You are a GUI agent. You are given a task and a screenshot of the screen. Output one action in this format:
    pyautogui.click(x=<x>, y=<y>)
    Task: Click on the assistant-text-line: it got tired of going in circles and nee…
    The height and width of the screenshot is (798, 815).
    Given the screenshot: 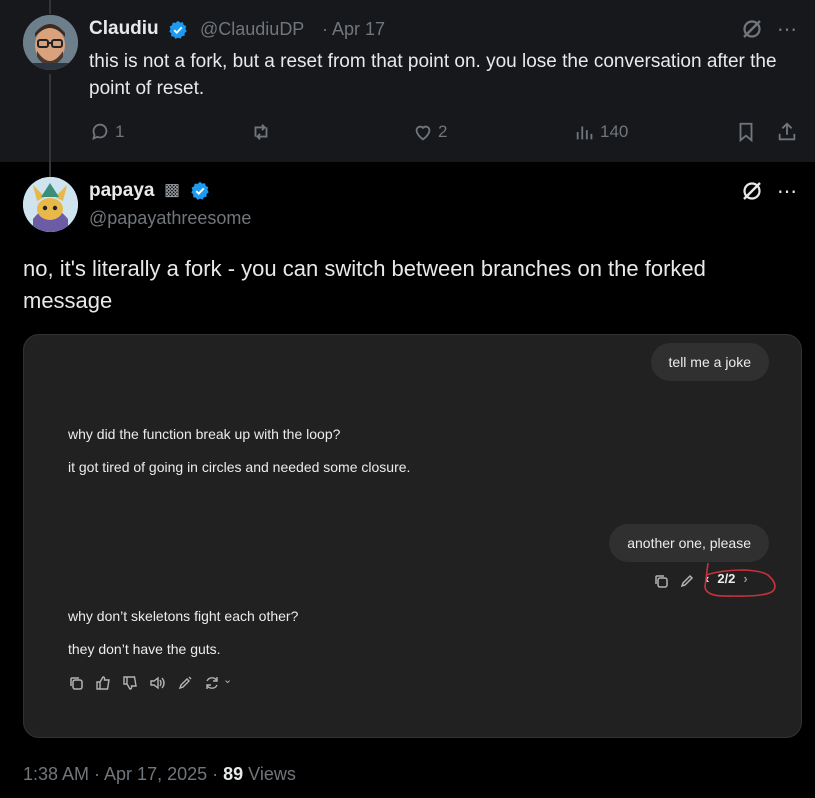 What is the action you would take?
    pyautogui.click(x=239, y=467)
    